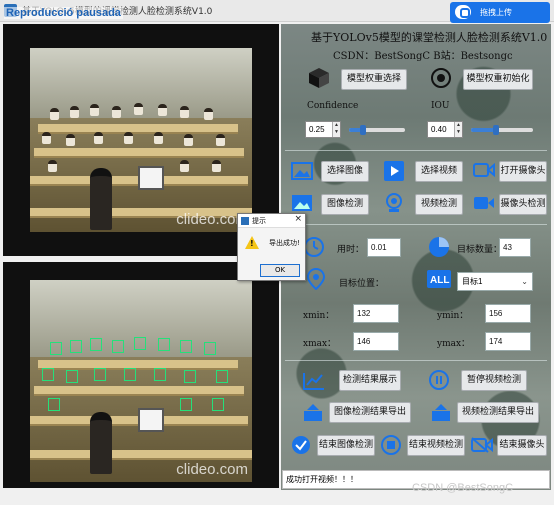  What do you see at coordinates (523, 171) in the screenshot?
I see `open-camera-button: 打开摄像头` at bounding box center [523, 171].